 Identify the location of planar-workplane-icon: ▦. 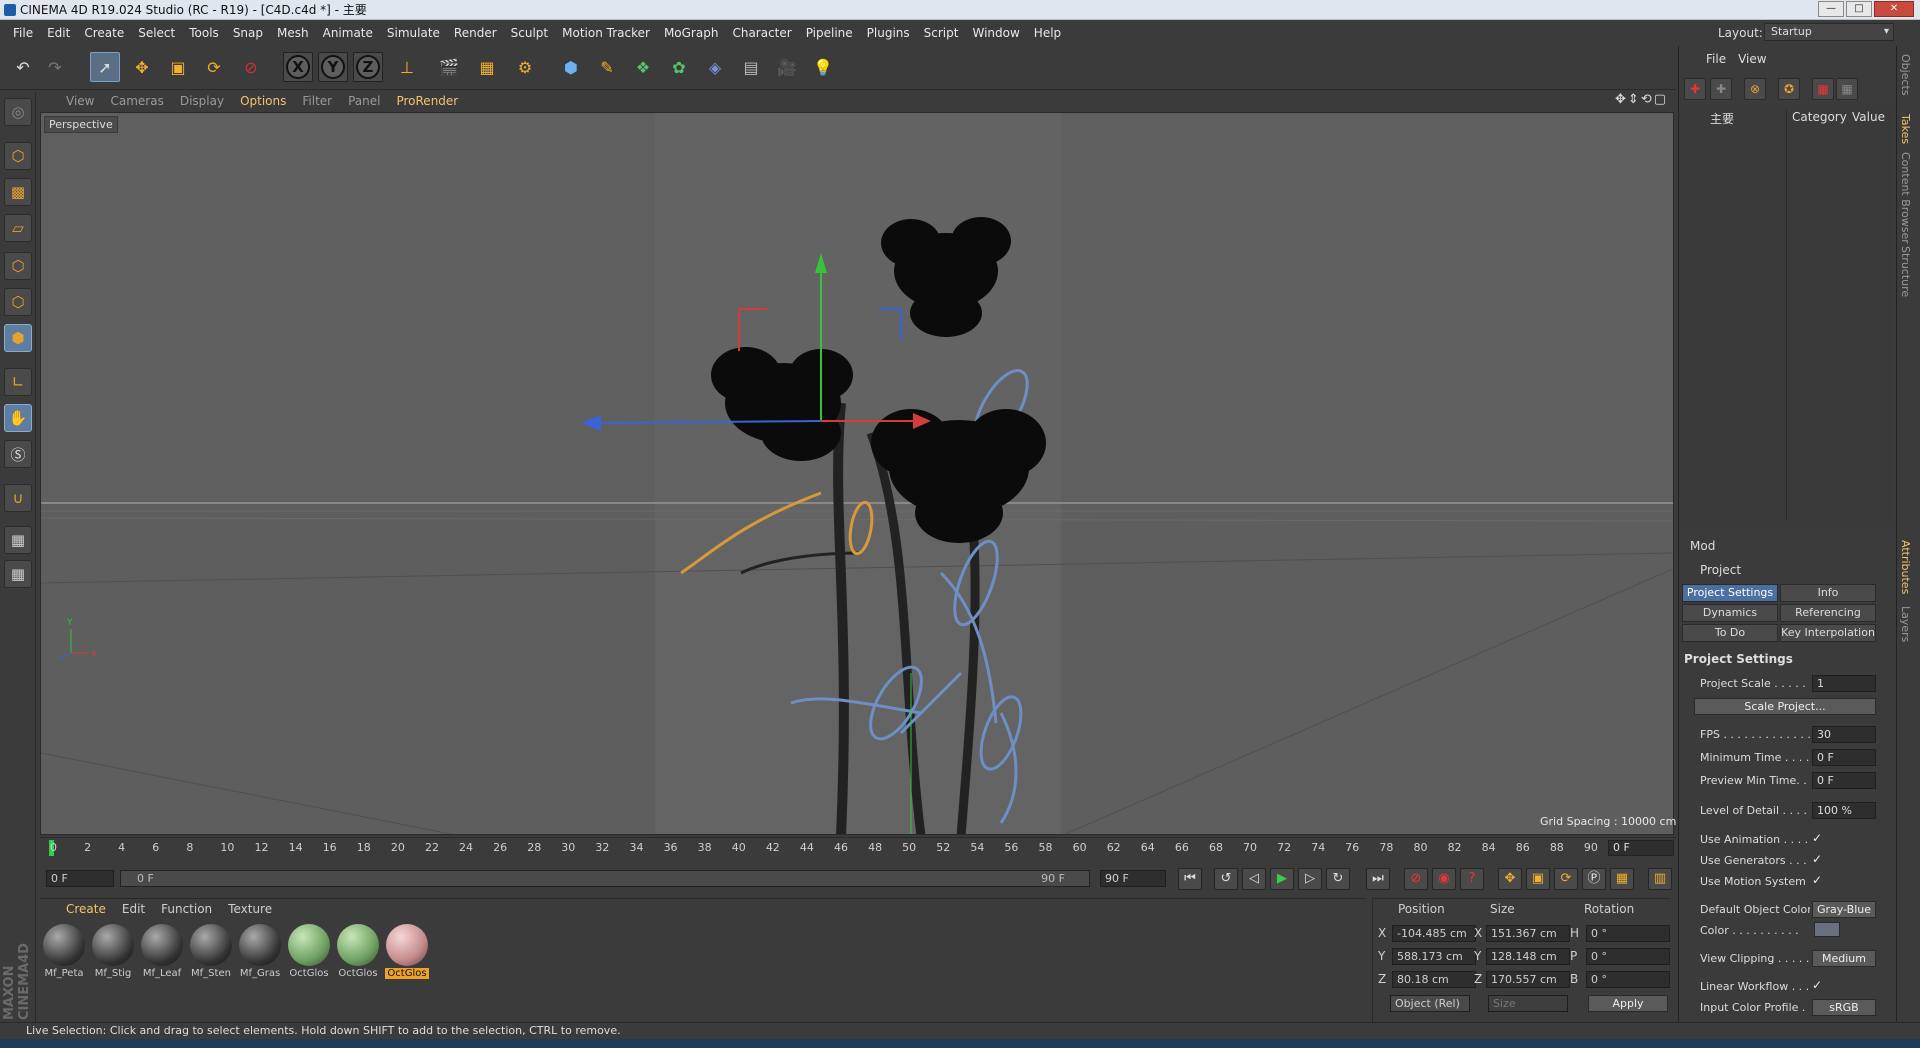
(18, 574).